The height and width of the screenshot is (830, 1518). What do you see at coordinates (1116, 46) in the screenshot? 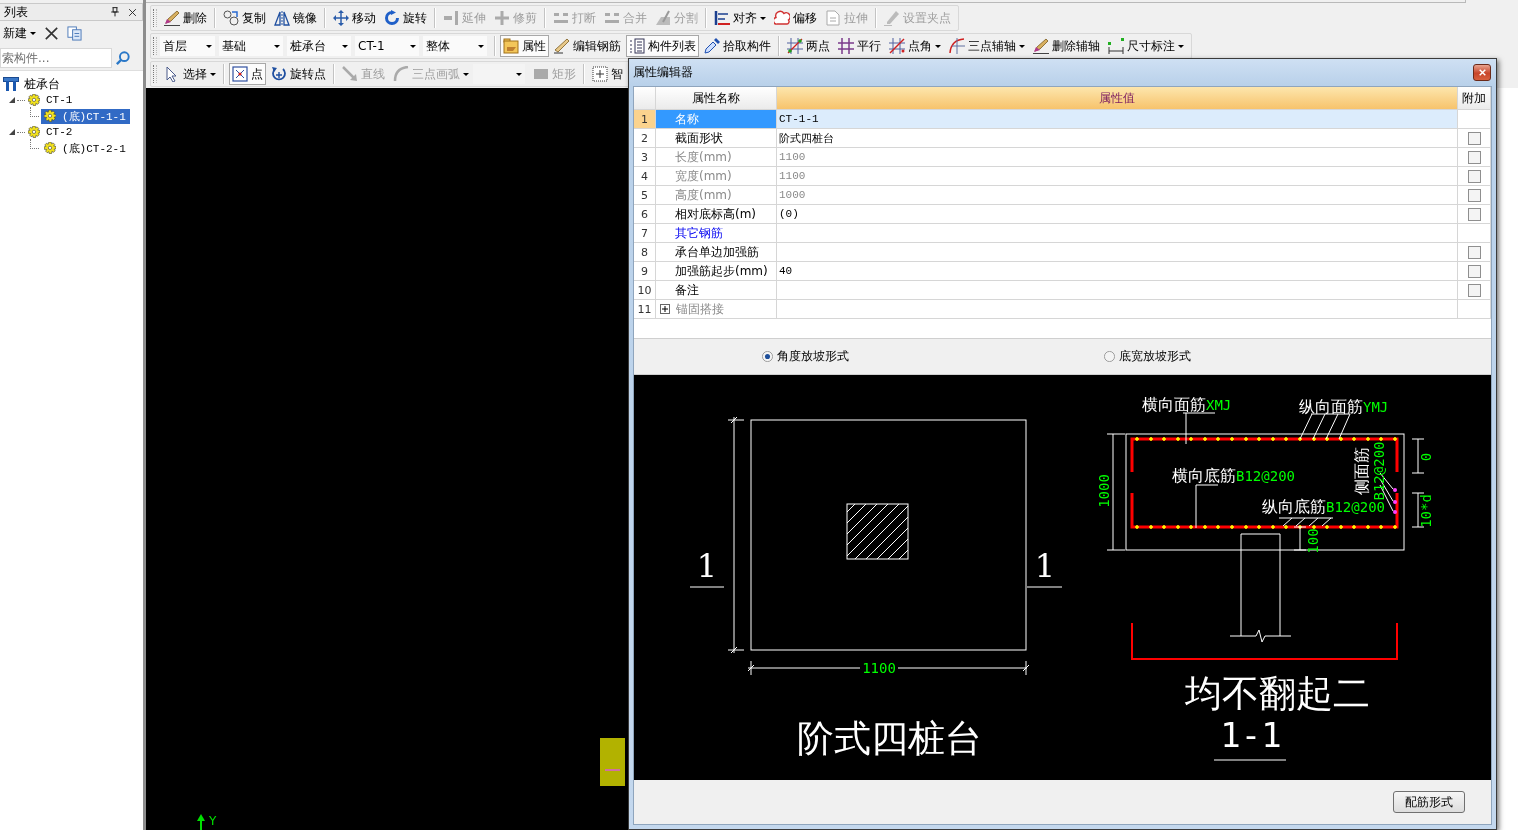
I see `dimension-icon` at bounding box center [1116, 46].